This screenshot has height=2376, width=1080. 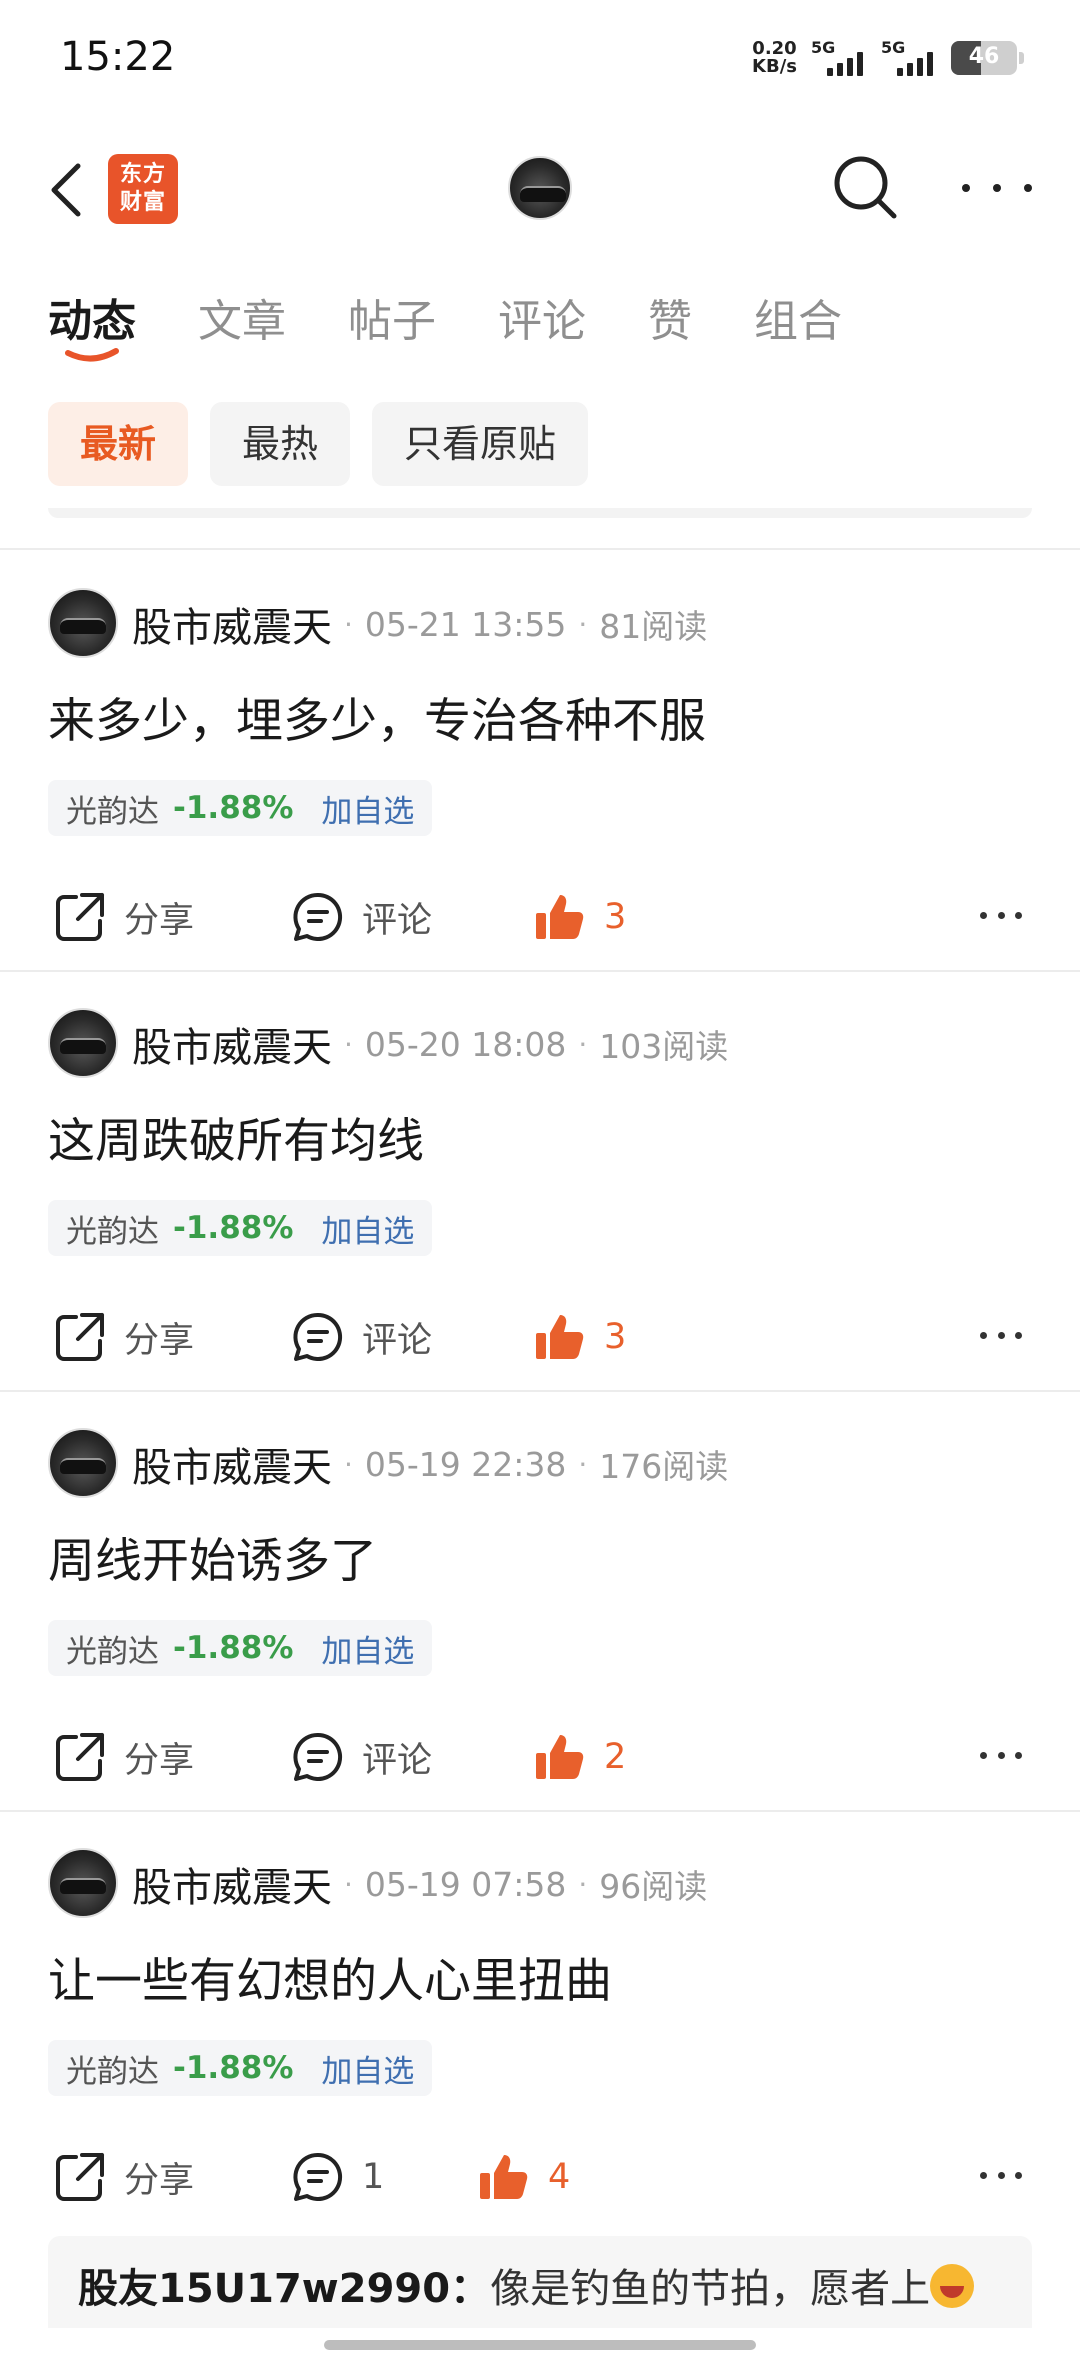 I want to click on filter-original-only: 只看原贴, so click(x=480, y=444).